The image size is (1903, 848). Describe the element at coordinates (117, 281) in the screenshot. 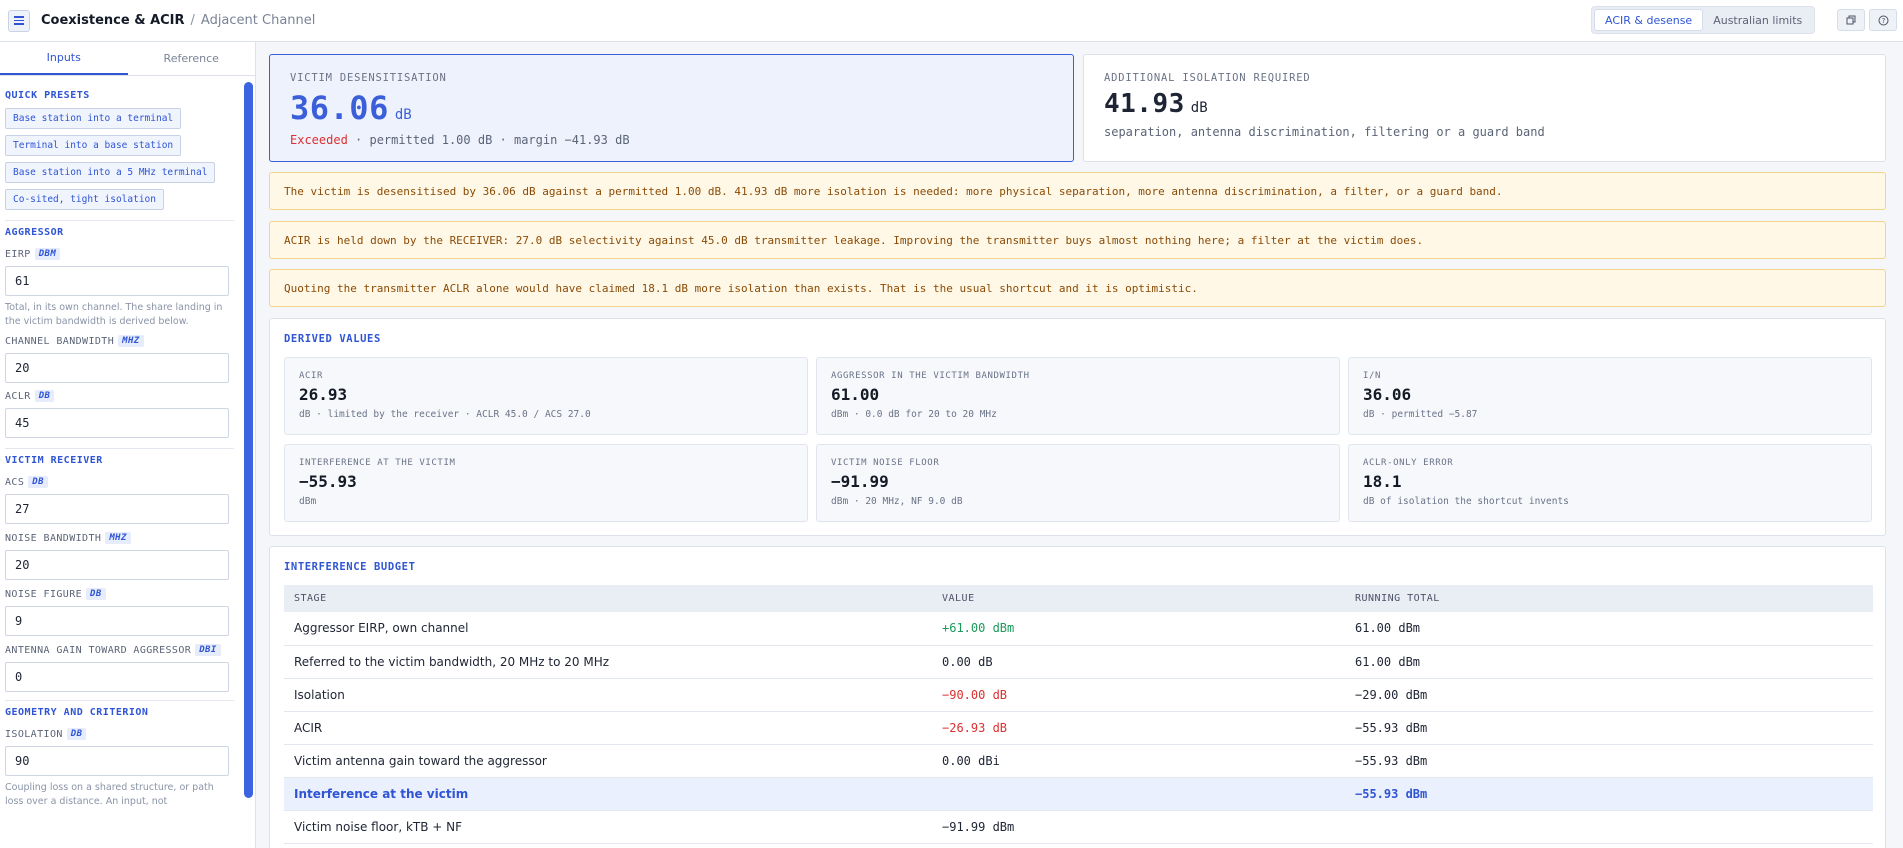

I see `eirp-input: 61` at that location.